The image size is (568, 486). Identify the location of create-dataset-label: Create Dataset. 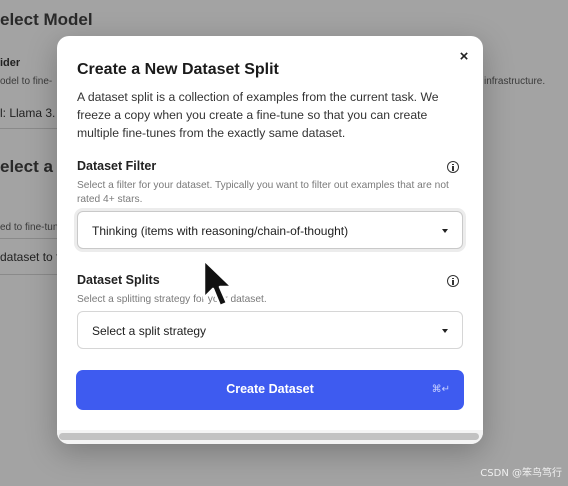
(270, 389).